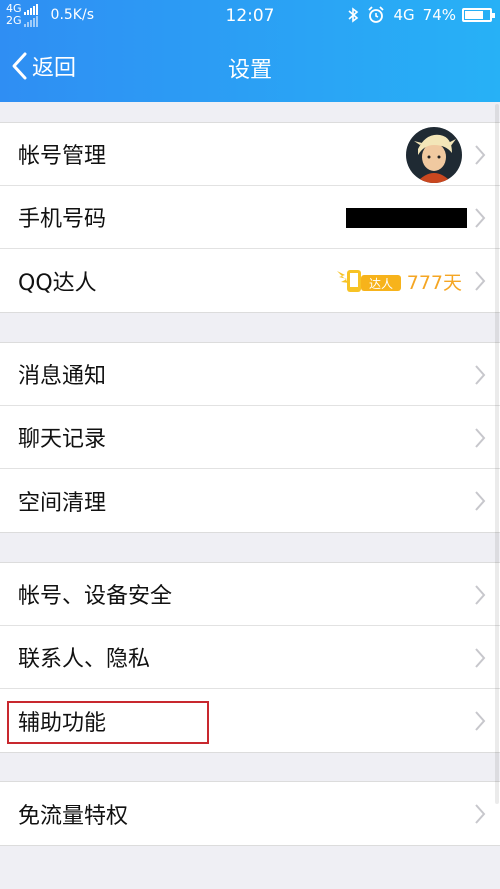 This screenshot has height=889, width=500. What do you see at coordinates (108, 722) in the screenshot?
I see `highlight-box` at bounding box center [108, 722].